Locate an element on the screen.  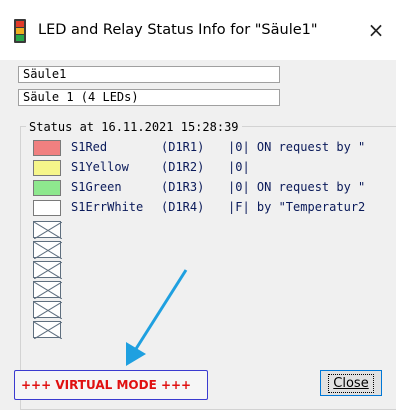
title-bar: LED and Relay Status Info for "Säule1" × is located at coordinates (198, 30).